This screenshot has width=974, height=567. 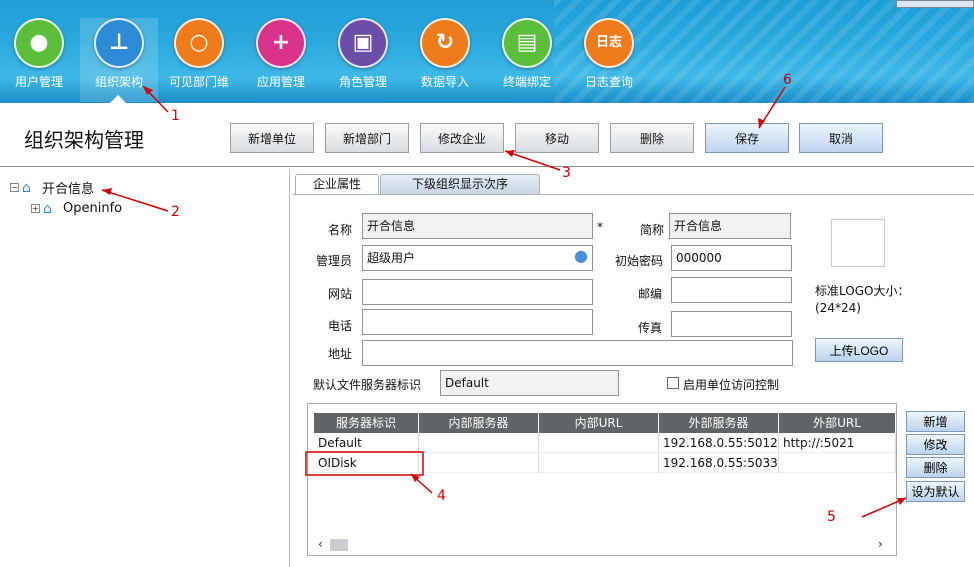 What do you see at coordinates (787, 80) in the screenshot?
I see `annotation-number: 6` at bounding box center [787, 80].